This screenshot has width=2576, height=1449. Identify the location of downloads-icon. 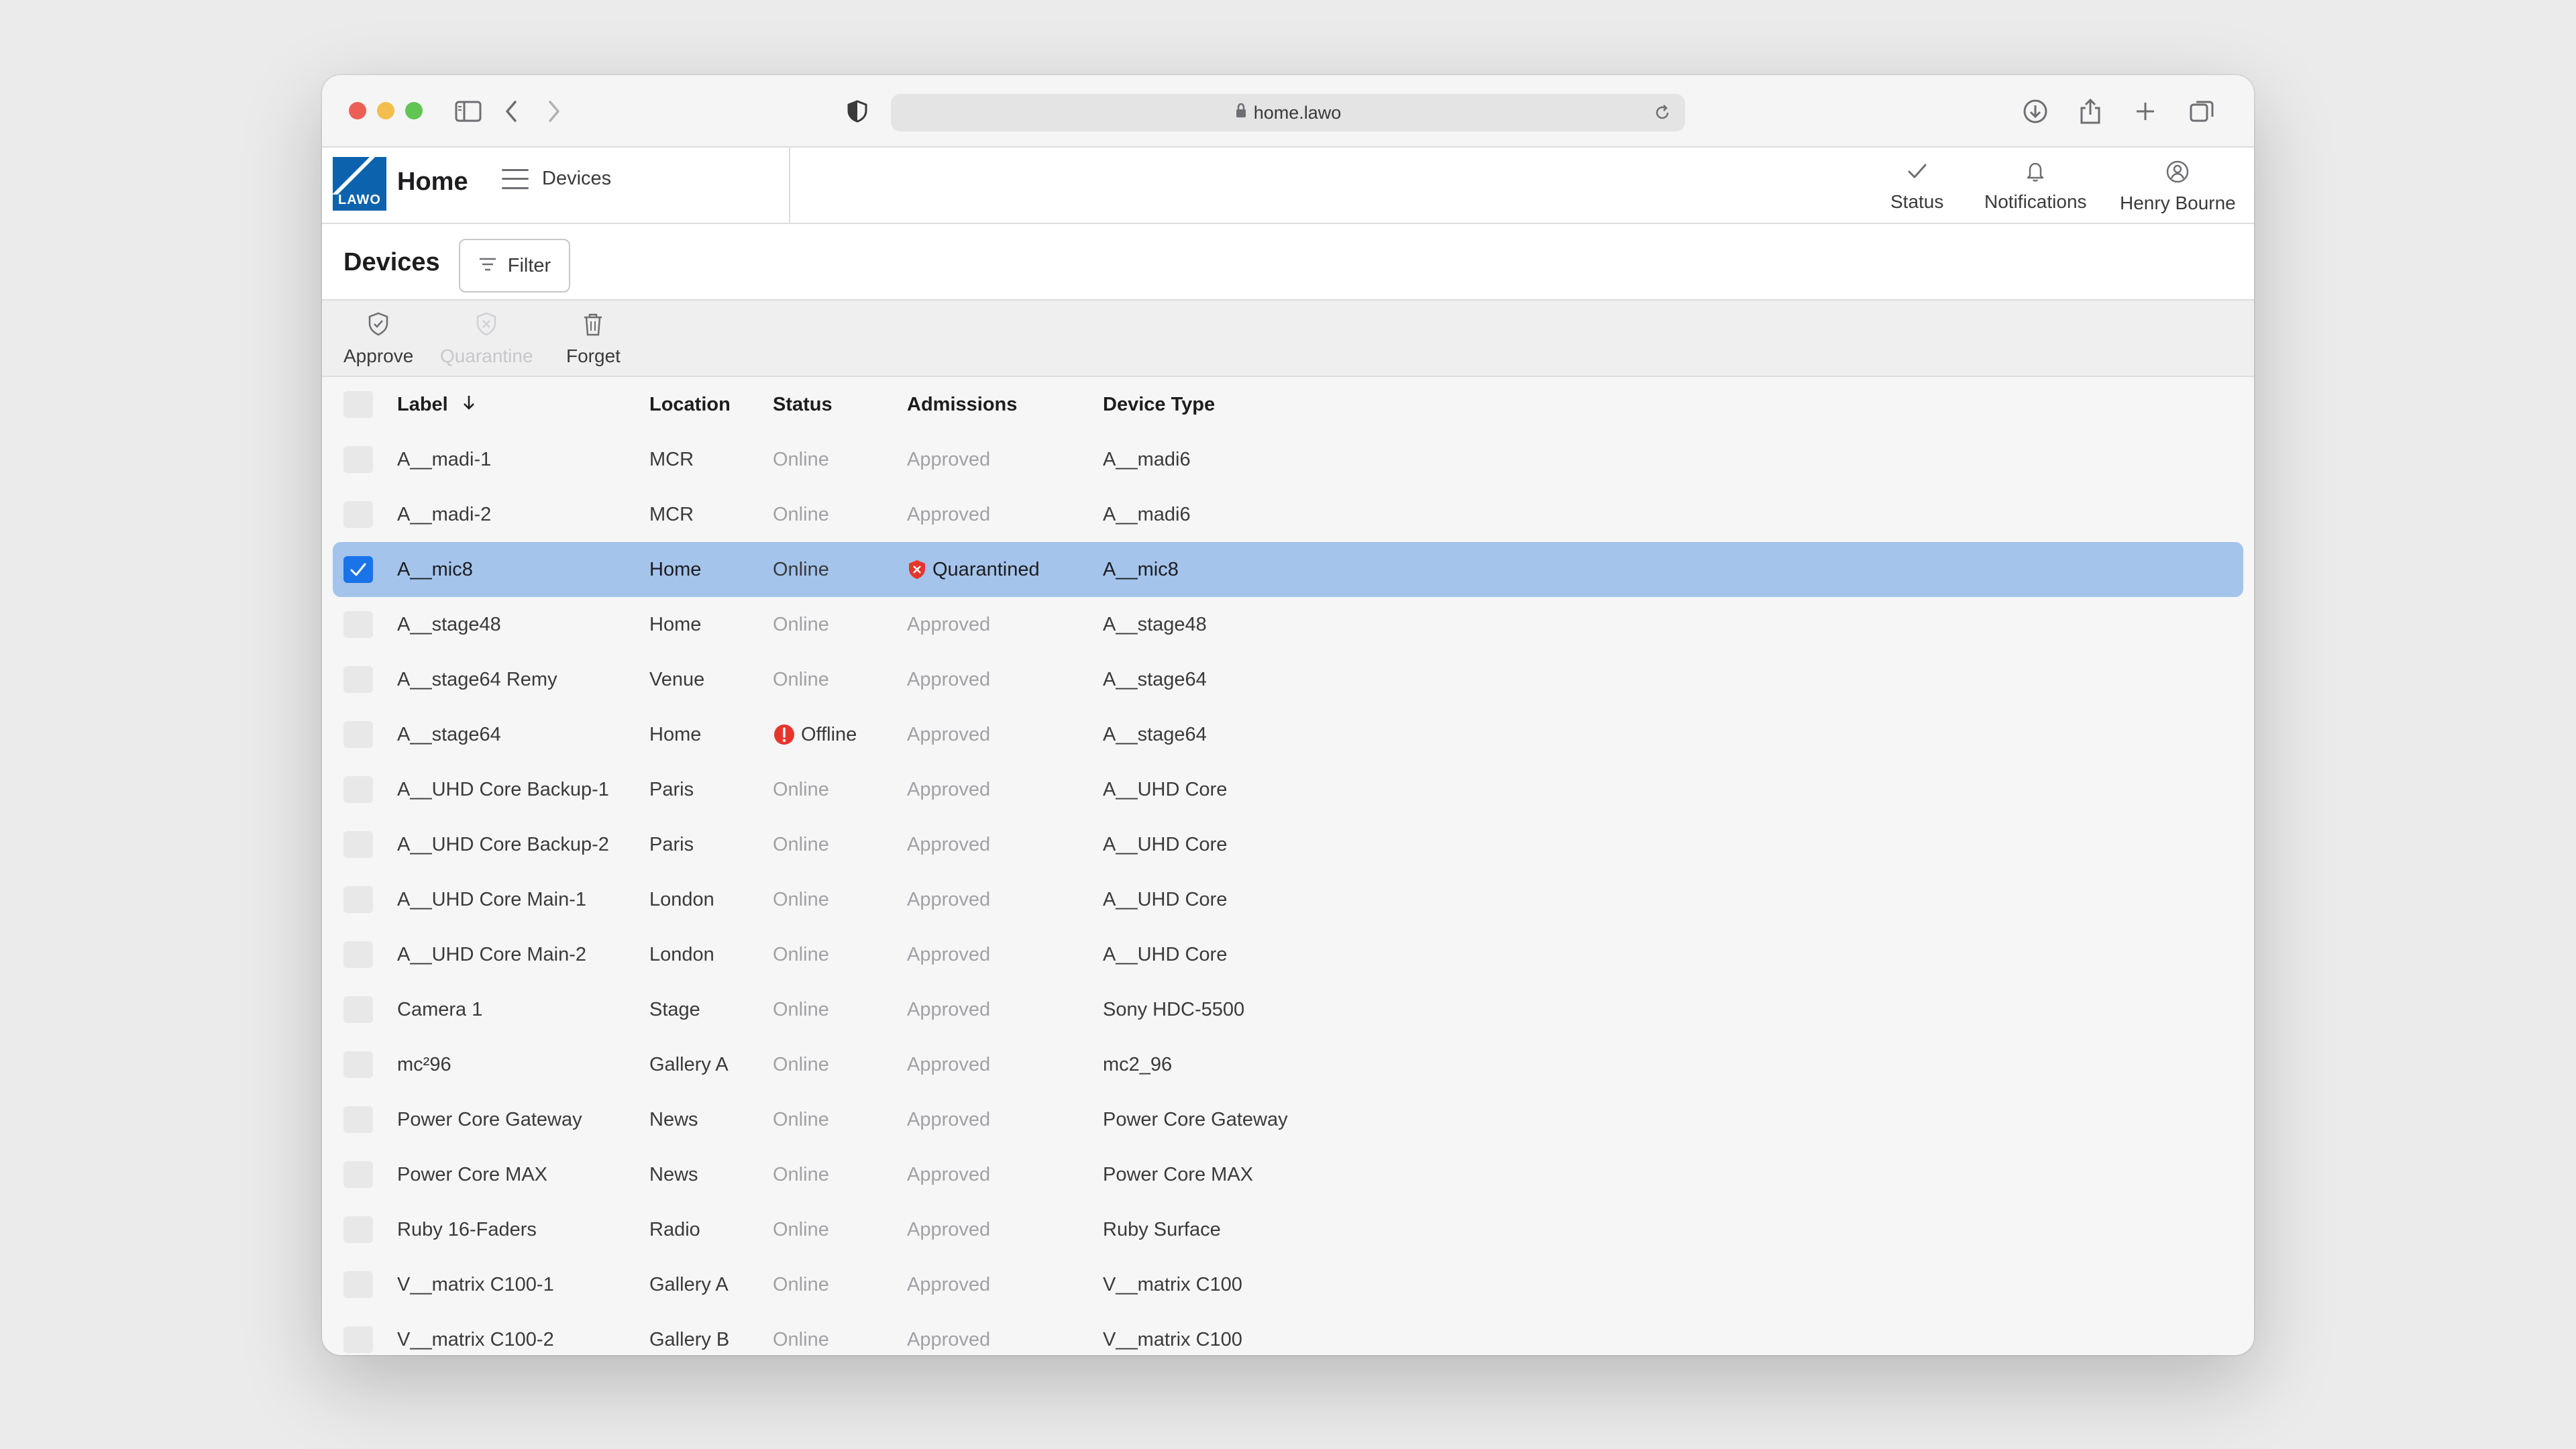
(2035, 111).